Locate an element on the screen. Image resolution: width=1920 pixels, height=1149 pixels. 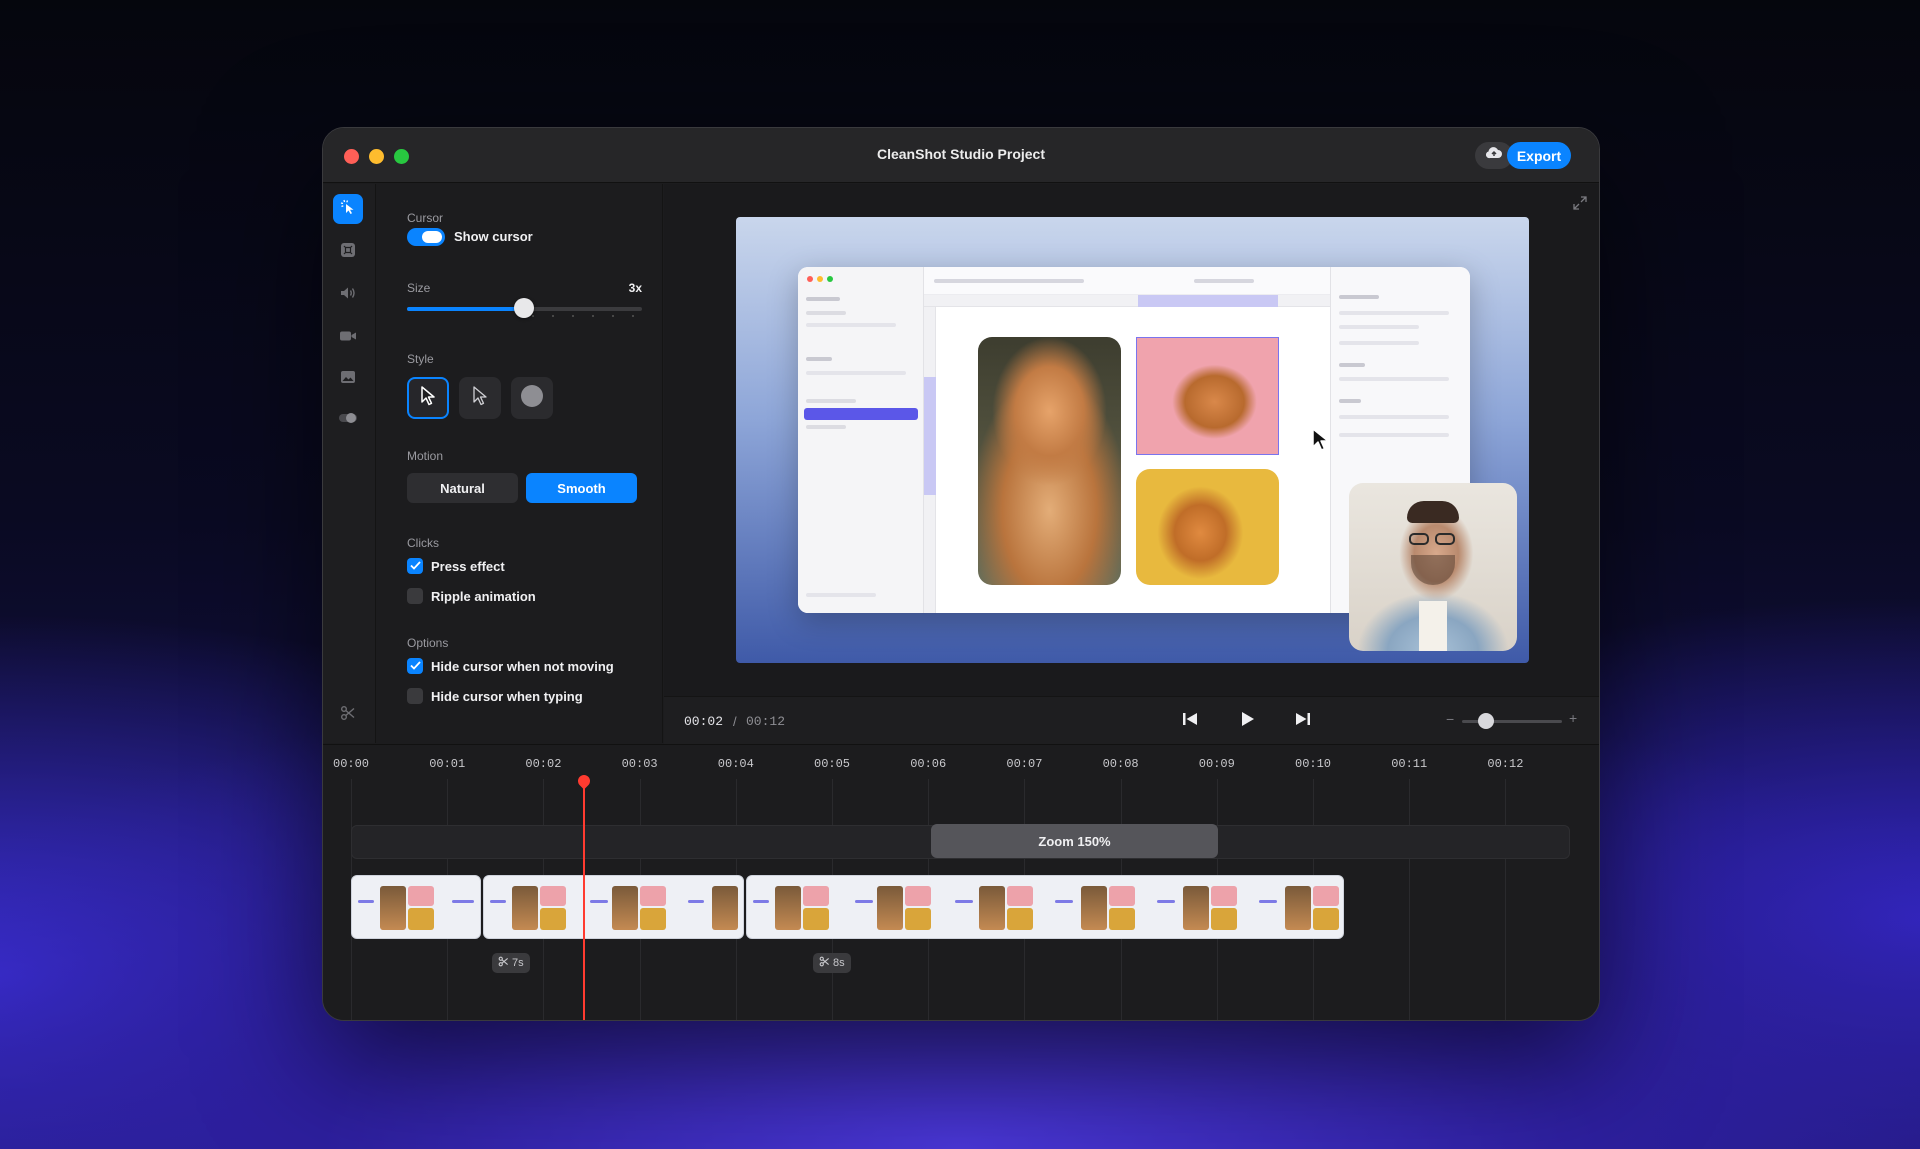
recorded-toolbar is located at coordinates (1127, 281).